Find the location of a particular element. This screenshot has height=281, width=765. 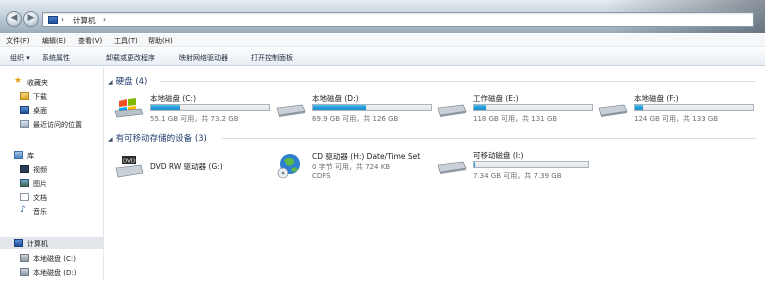

nav-drive-d: 本地磁盘 (D:) is located at coordinates (52, 272).